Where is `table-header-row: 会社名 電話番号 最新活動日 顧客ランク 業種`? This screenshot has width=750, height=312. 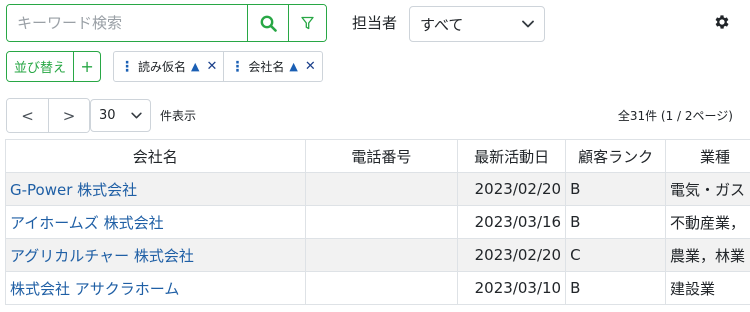
table-header-row: 会社名 電話番号 最新活動日 顧客ランク 業種 is located at coordinates (377, 156).